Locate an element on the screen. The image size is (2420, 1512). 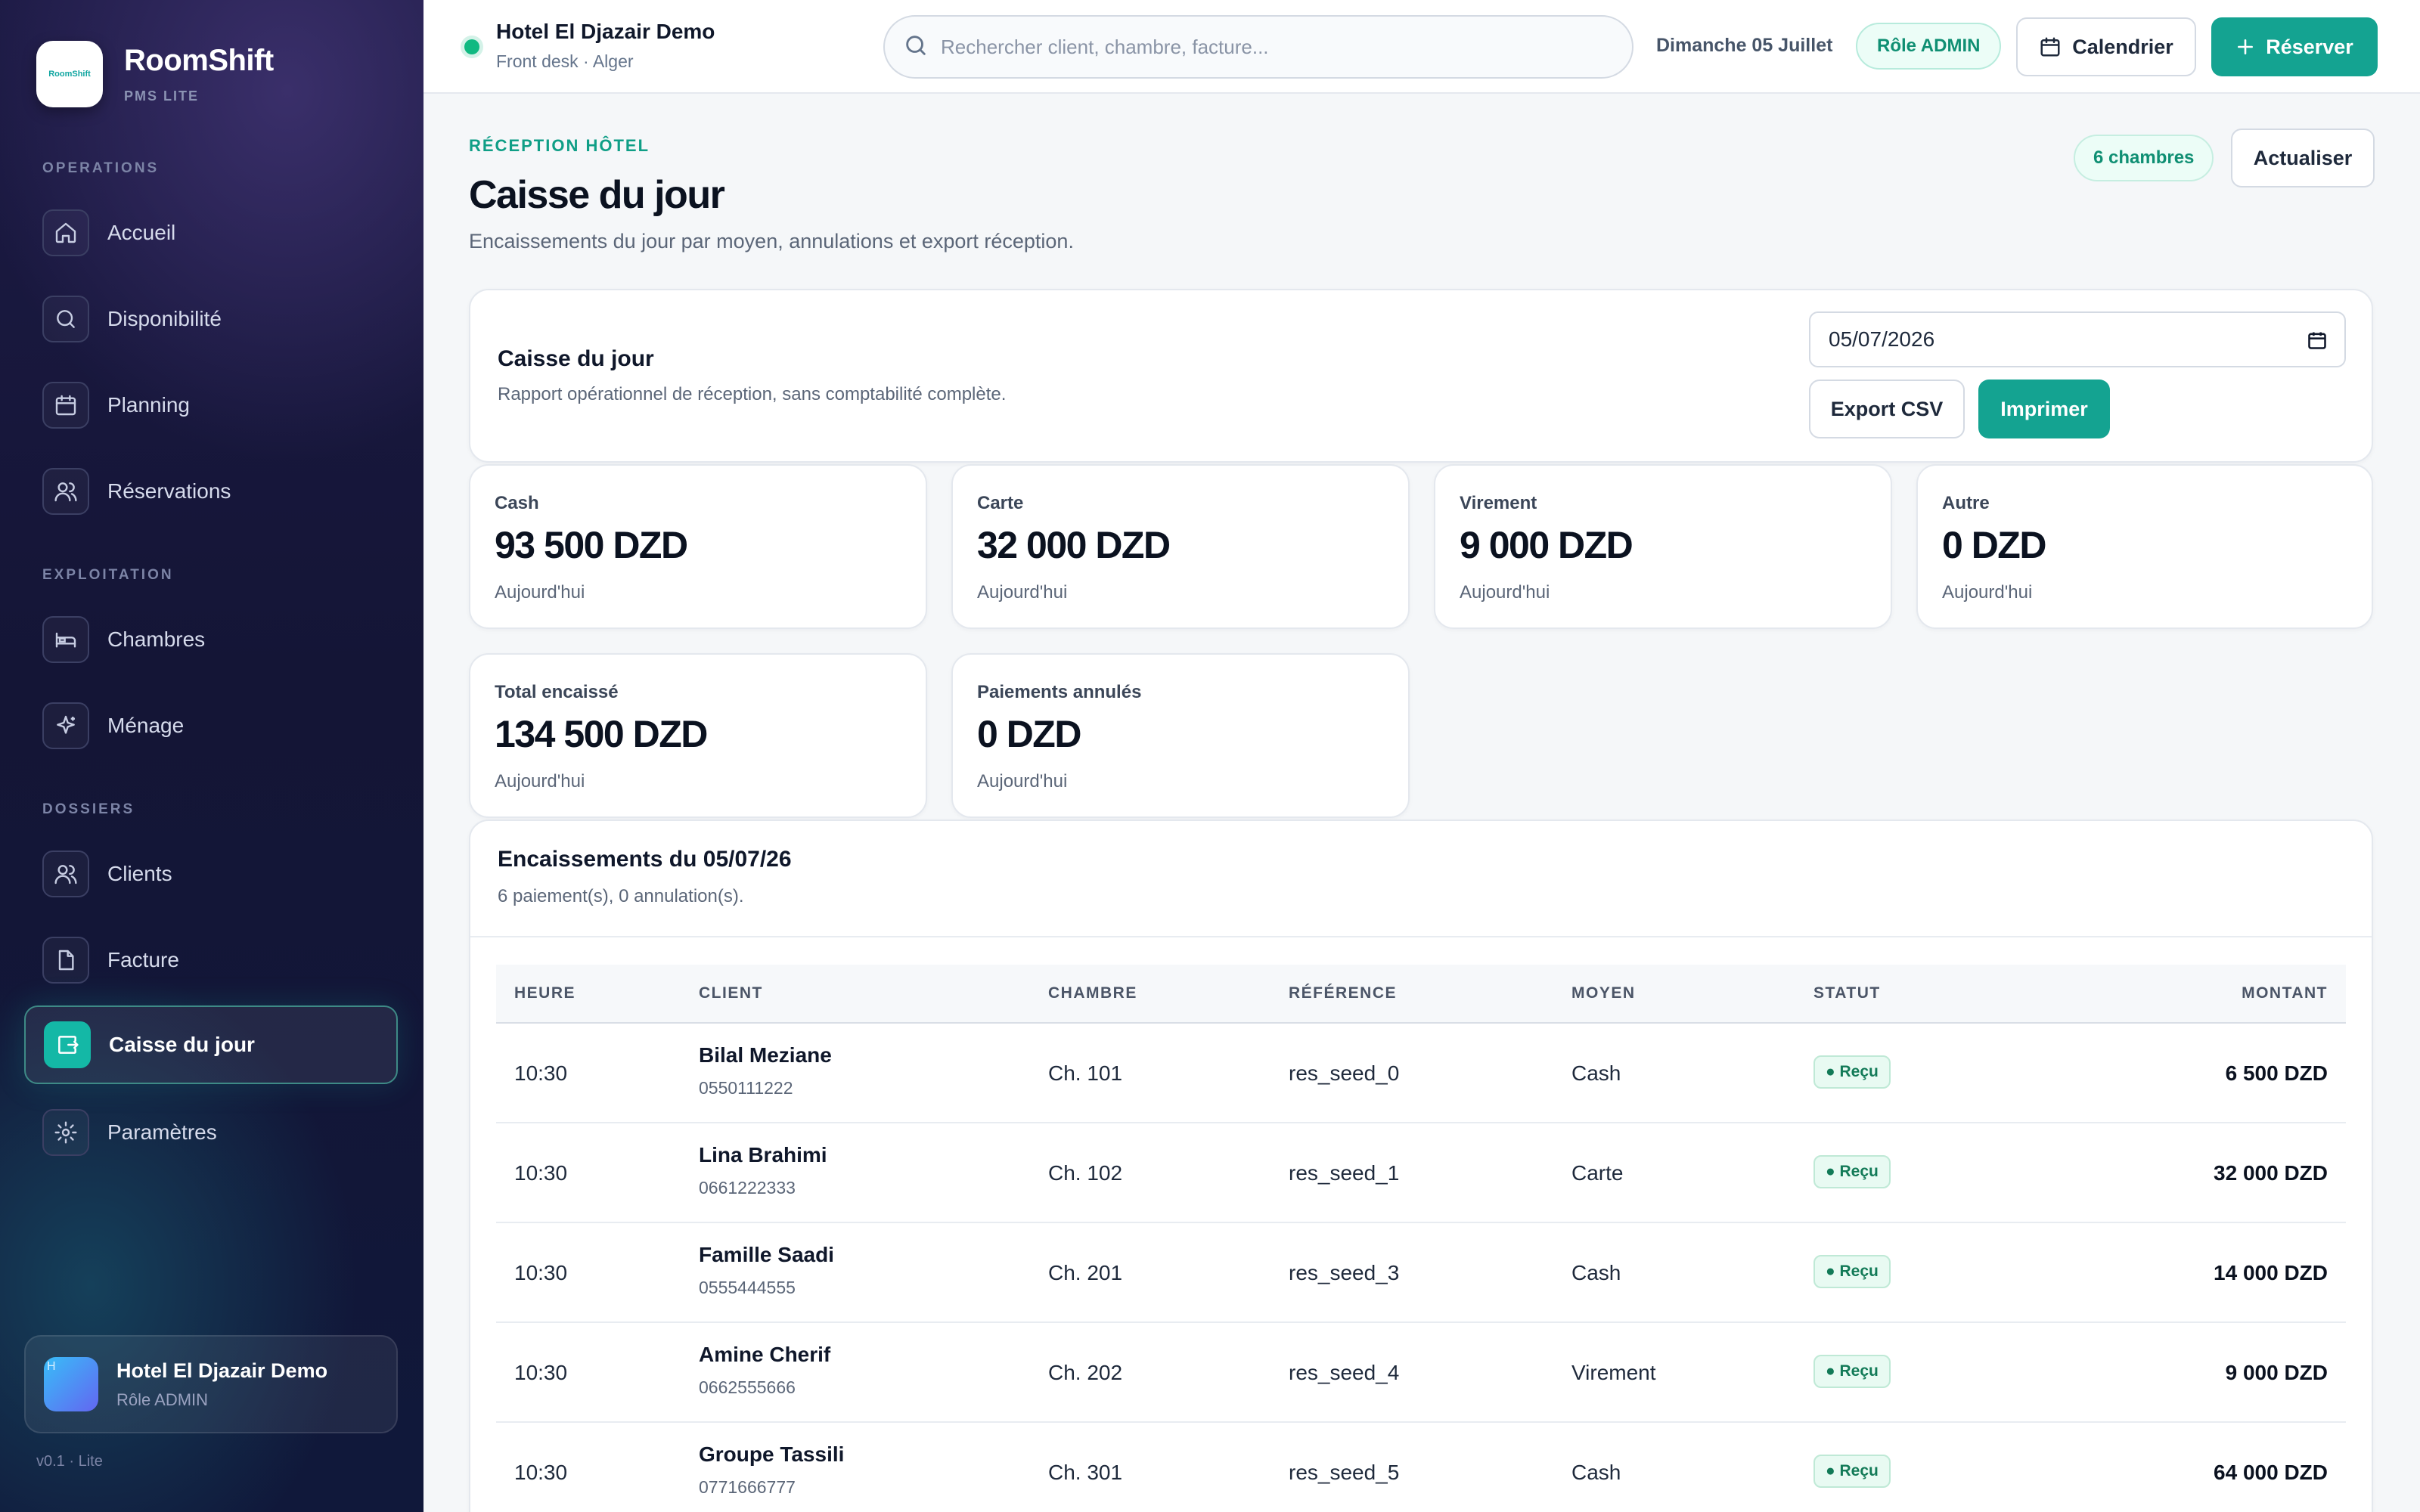
column-header-chambre: CHAMBRE is located at coordinates (1092, 993).